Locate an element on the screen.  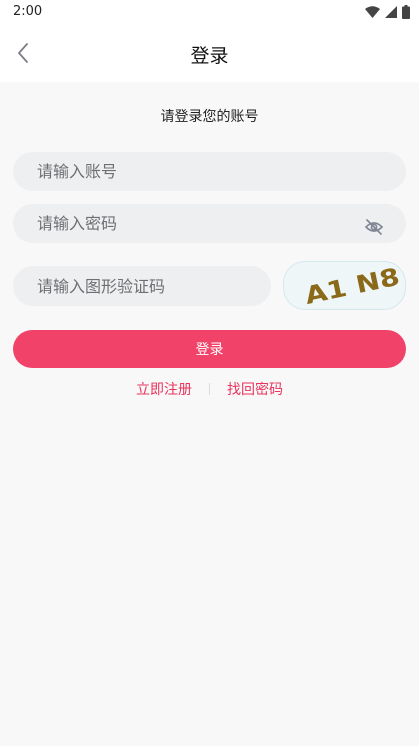
status-icons is located at coordinates (387, 12).